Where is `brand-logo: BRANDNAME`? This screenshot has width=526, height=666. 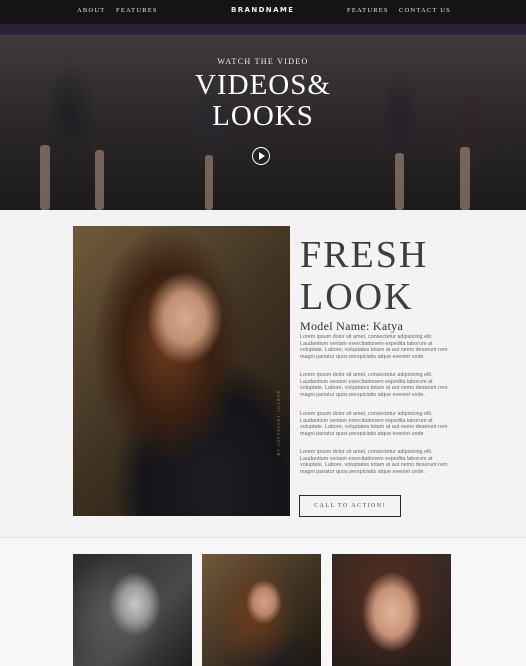
brand-logo: BRANDNAME is located at coordinates (262, 10).